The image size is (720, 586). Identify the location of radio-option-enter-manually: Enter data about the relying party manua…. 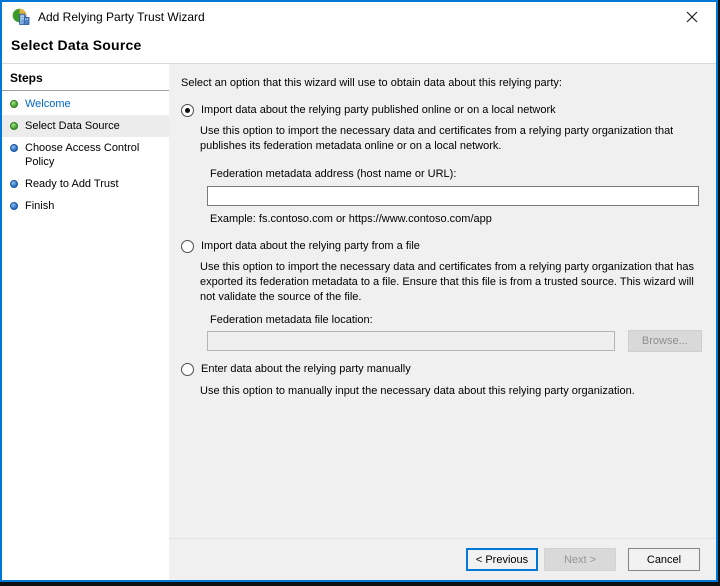
(441, 369).